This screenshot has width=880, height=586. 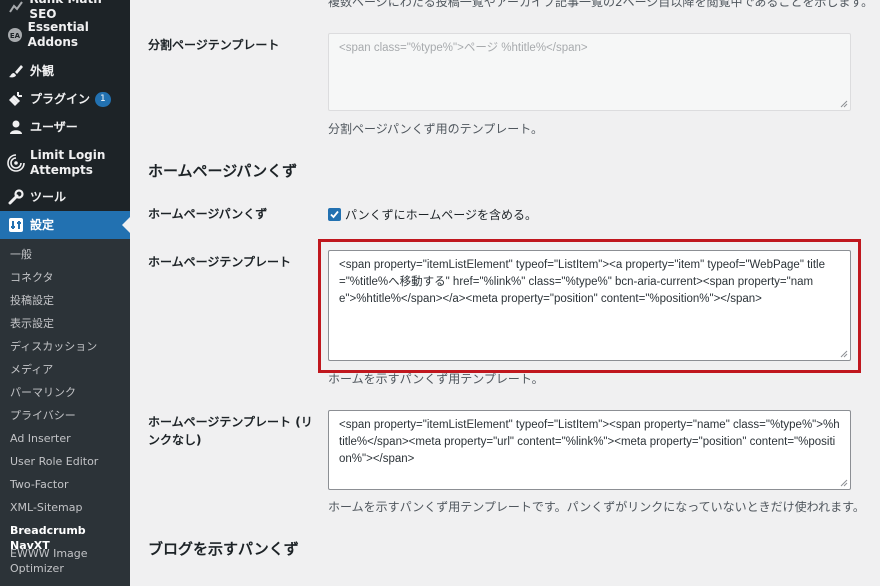 I want to click on submenu-item-ewww-image-optimizer: EWWW Image Optimizer, so click(x=55, y=561).